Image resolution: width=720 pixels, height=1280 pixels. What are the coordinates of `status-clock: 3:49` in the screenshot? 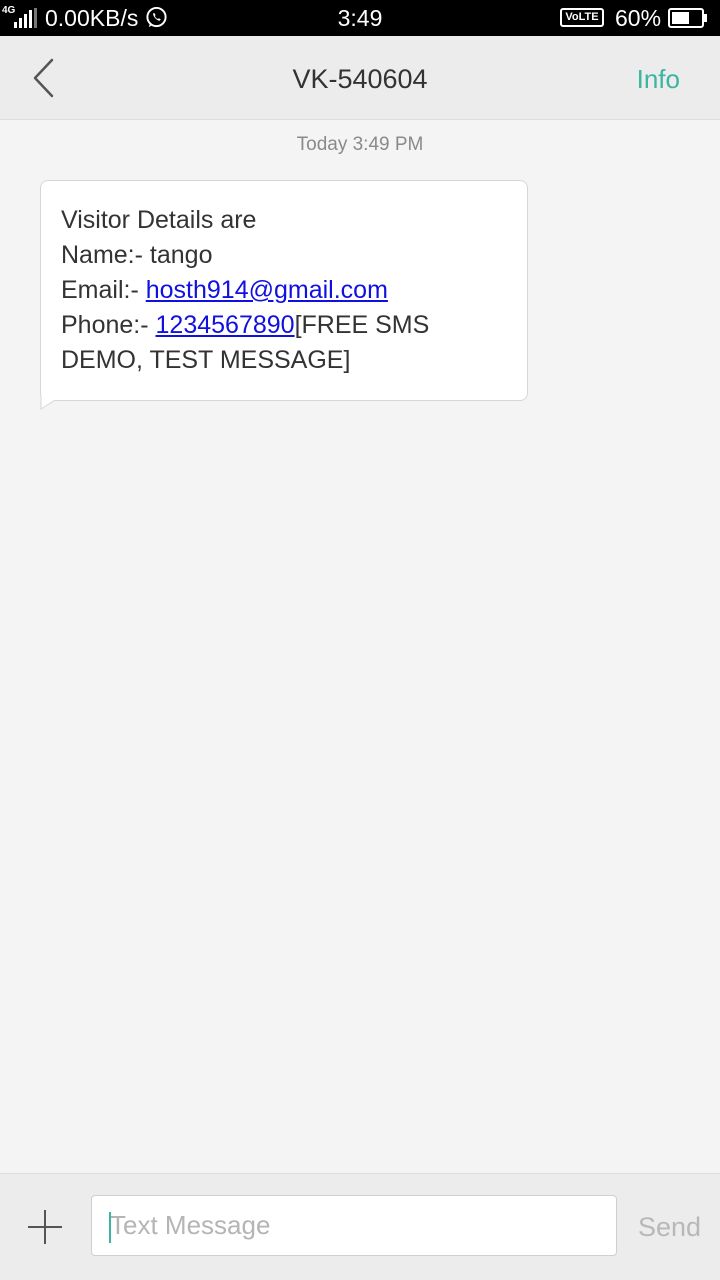 It's located at (360, 18).